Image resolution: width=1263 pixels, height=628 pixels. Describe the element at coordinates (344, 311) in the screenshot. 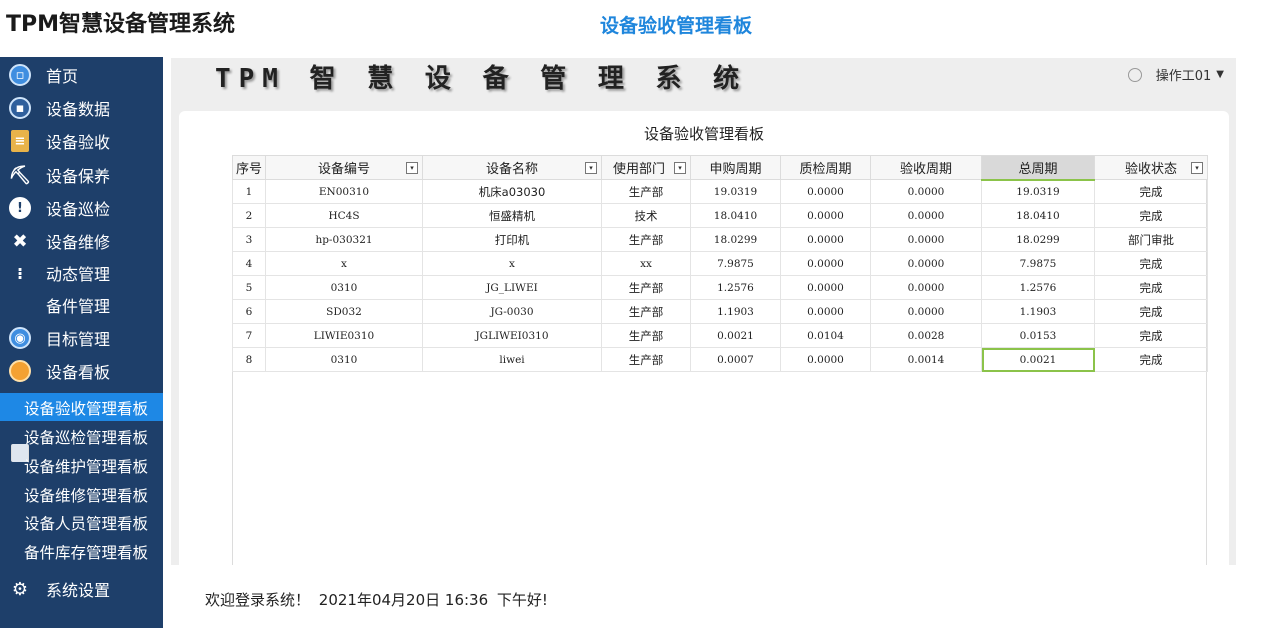

I see `table-cell: SD032` at that location.